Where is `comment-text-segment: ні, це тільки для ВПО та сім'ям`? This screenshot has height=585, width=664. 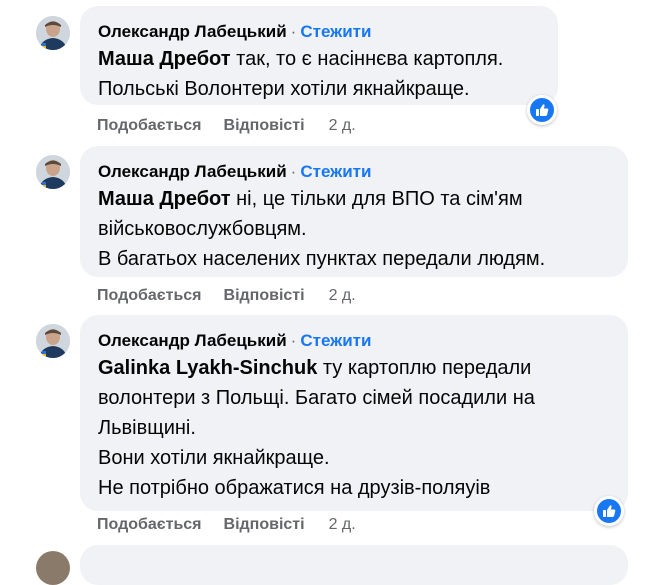 comment-text-segment: ні, це тільки для ВПО та сім'ям is located at coordinates (376, 199).